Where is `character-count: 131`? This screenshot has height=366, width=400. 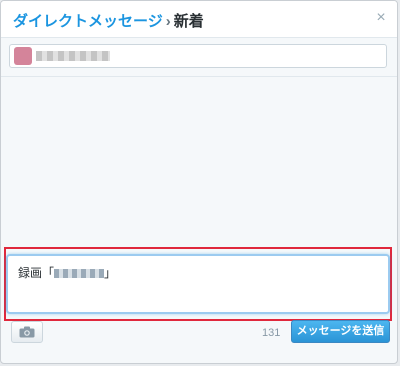 character-count: 131 is located at coordinates (271, 333).